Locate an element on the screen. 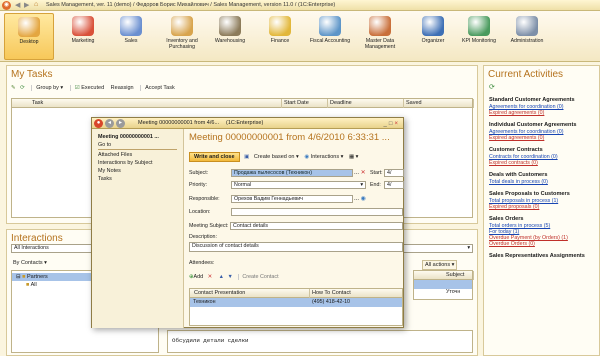 This screenshot has width=600, height=356. start-field: 4/ is located at coordinates (394, 173).